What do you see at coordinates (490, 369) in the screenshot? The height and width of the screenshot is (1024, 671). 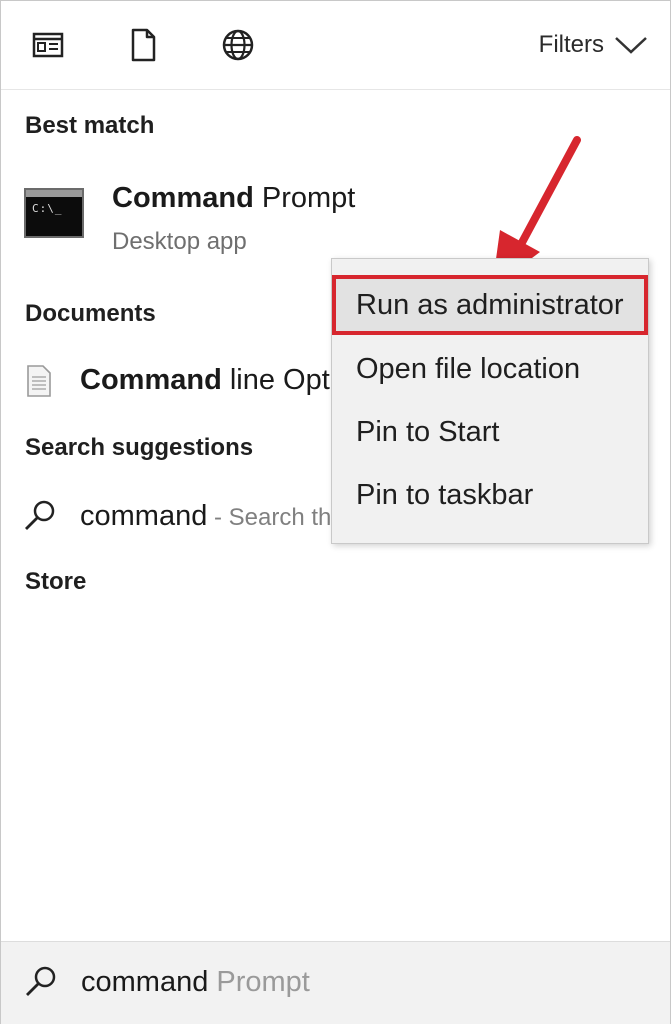 I see `open-file-location-item: Open file location` at bounding box center [490, 369].